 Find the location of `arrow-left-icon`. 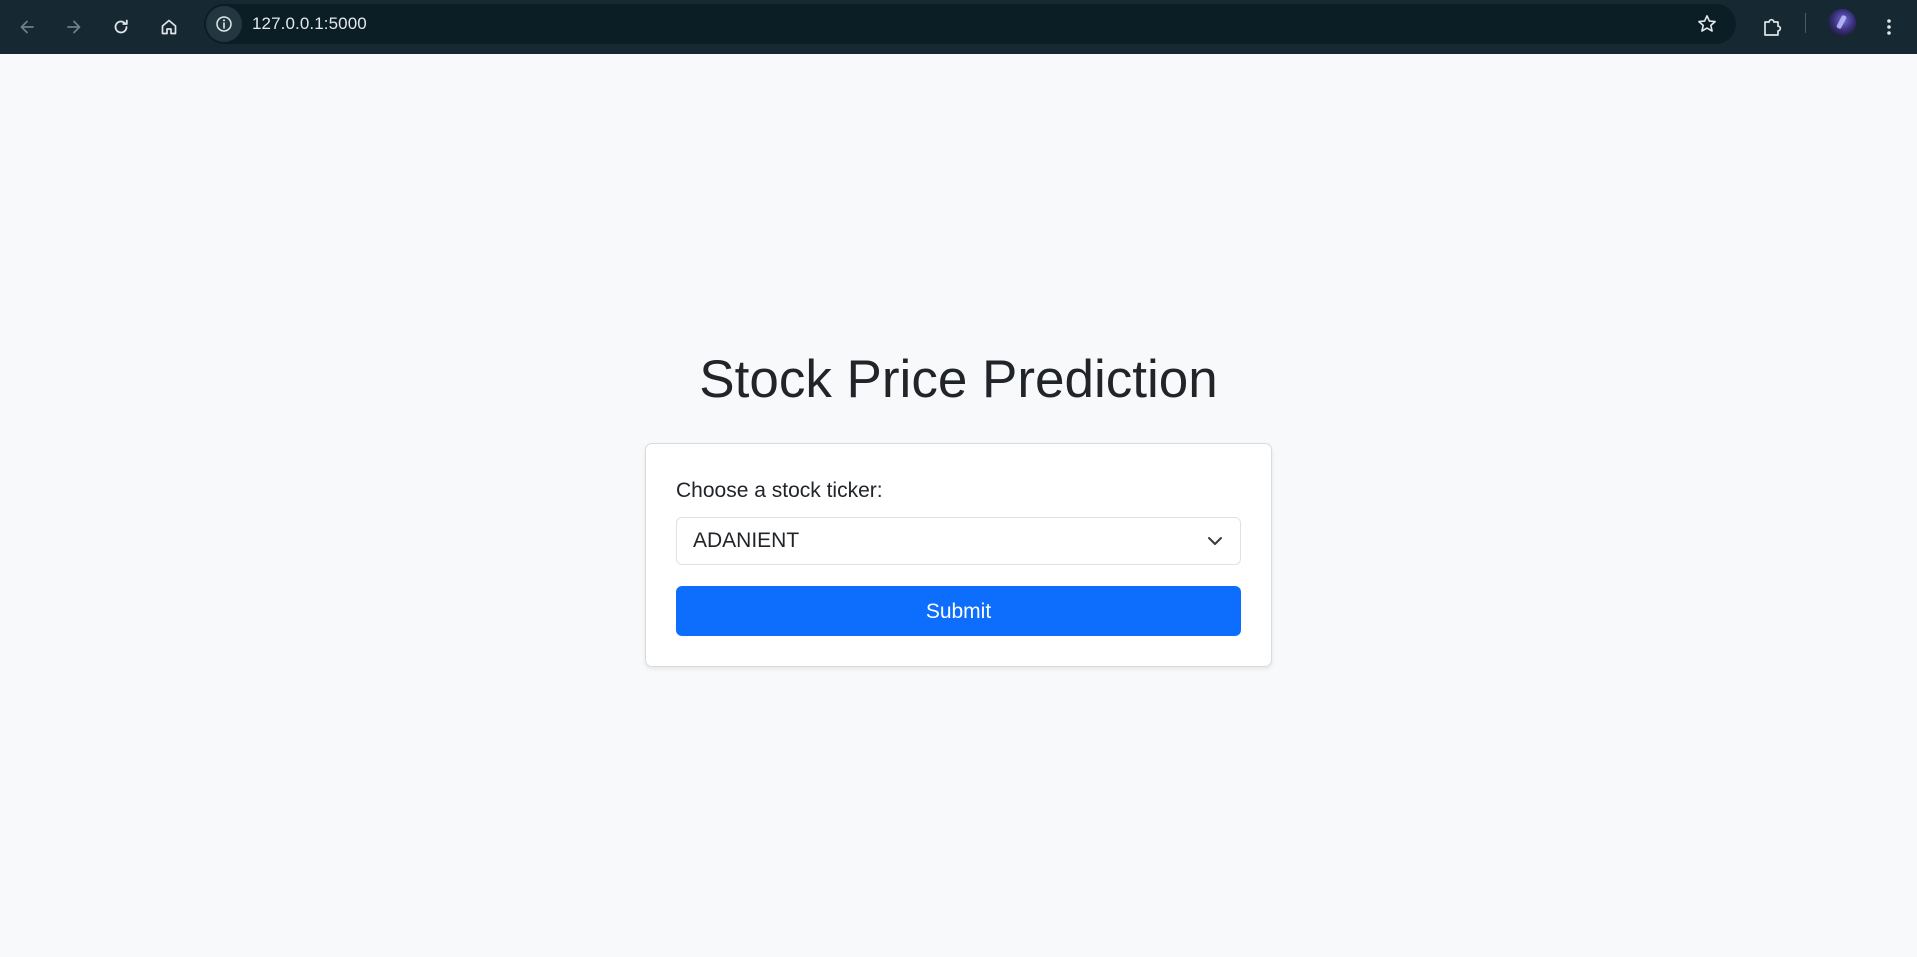

arrow-left-icon is located at coordinates (27, 27).